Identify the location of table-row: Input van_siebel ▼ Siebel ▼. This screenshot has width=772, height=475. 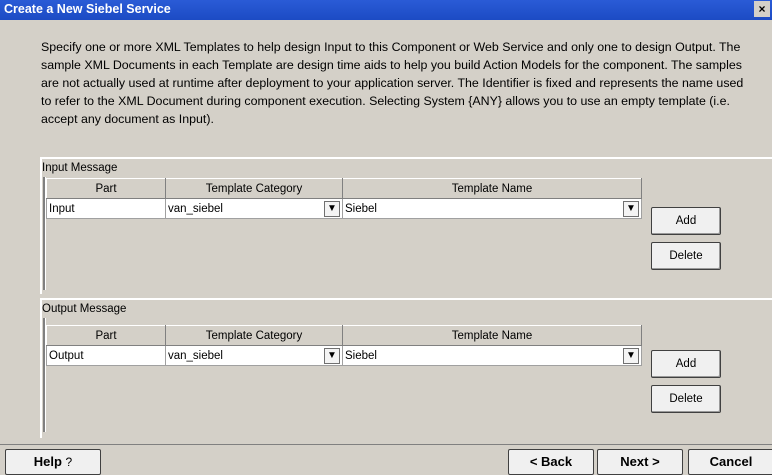
(344, 208).